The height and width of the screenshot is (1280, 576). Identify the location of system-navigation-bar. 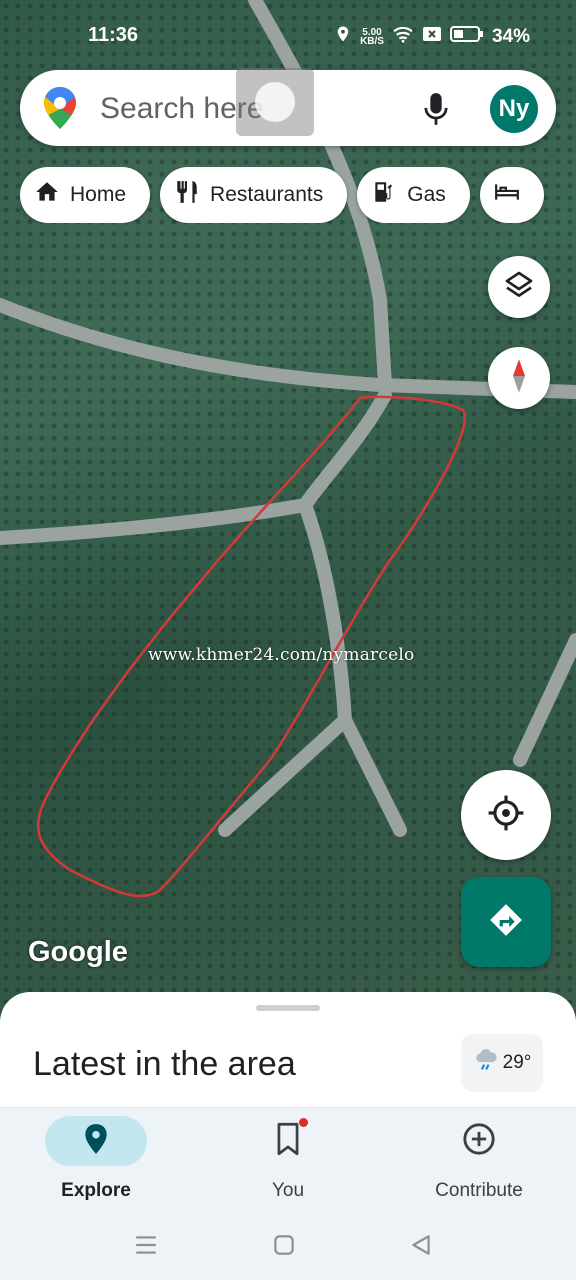
(288, 1245).